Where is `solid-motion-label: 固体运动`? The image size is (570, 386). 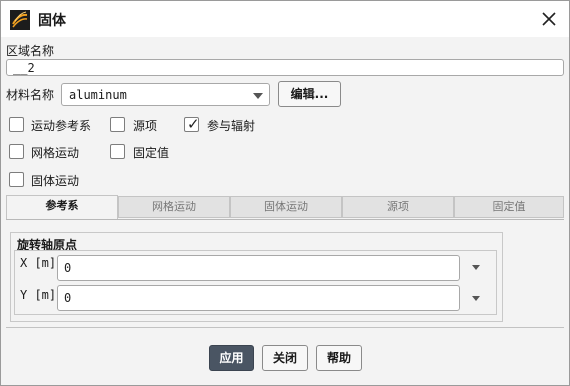 solid-motion-label: 固体运动 is located at coordinates (55, 181).